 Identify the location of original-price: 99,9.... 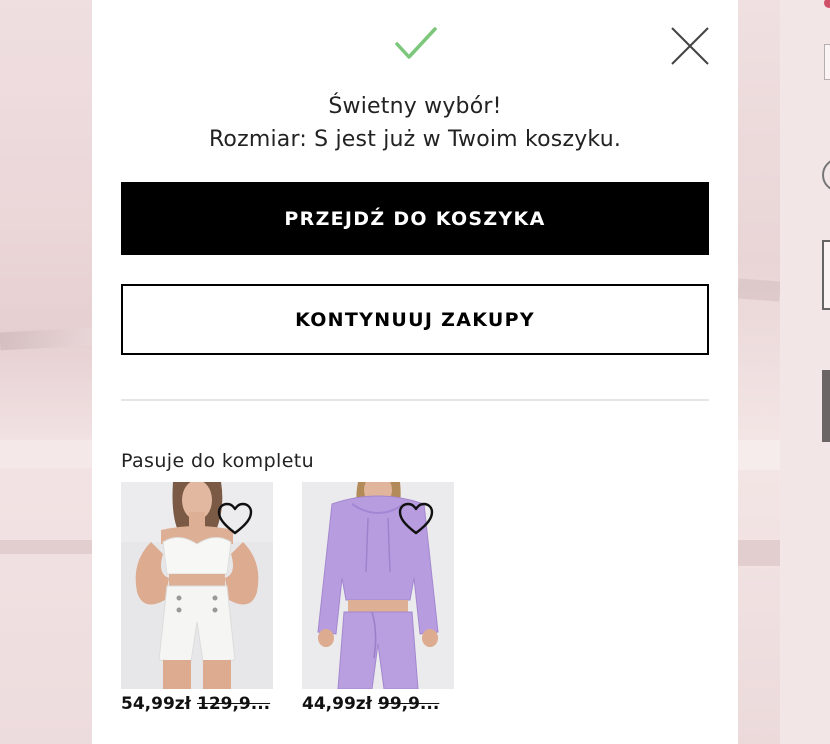
(408, 704).